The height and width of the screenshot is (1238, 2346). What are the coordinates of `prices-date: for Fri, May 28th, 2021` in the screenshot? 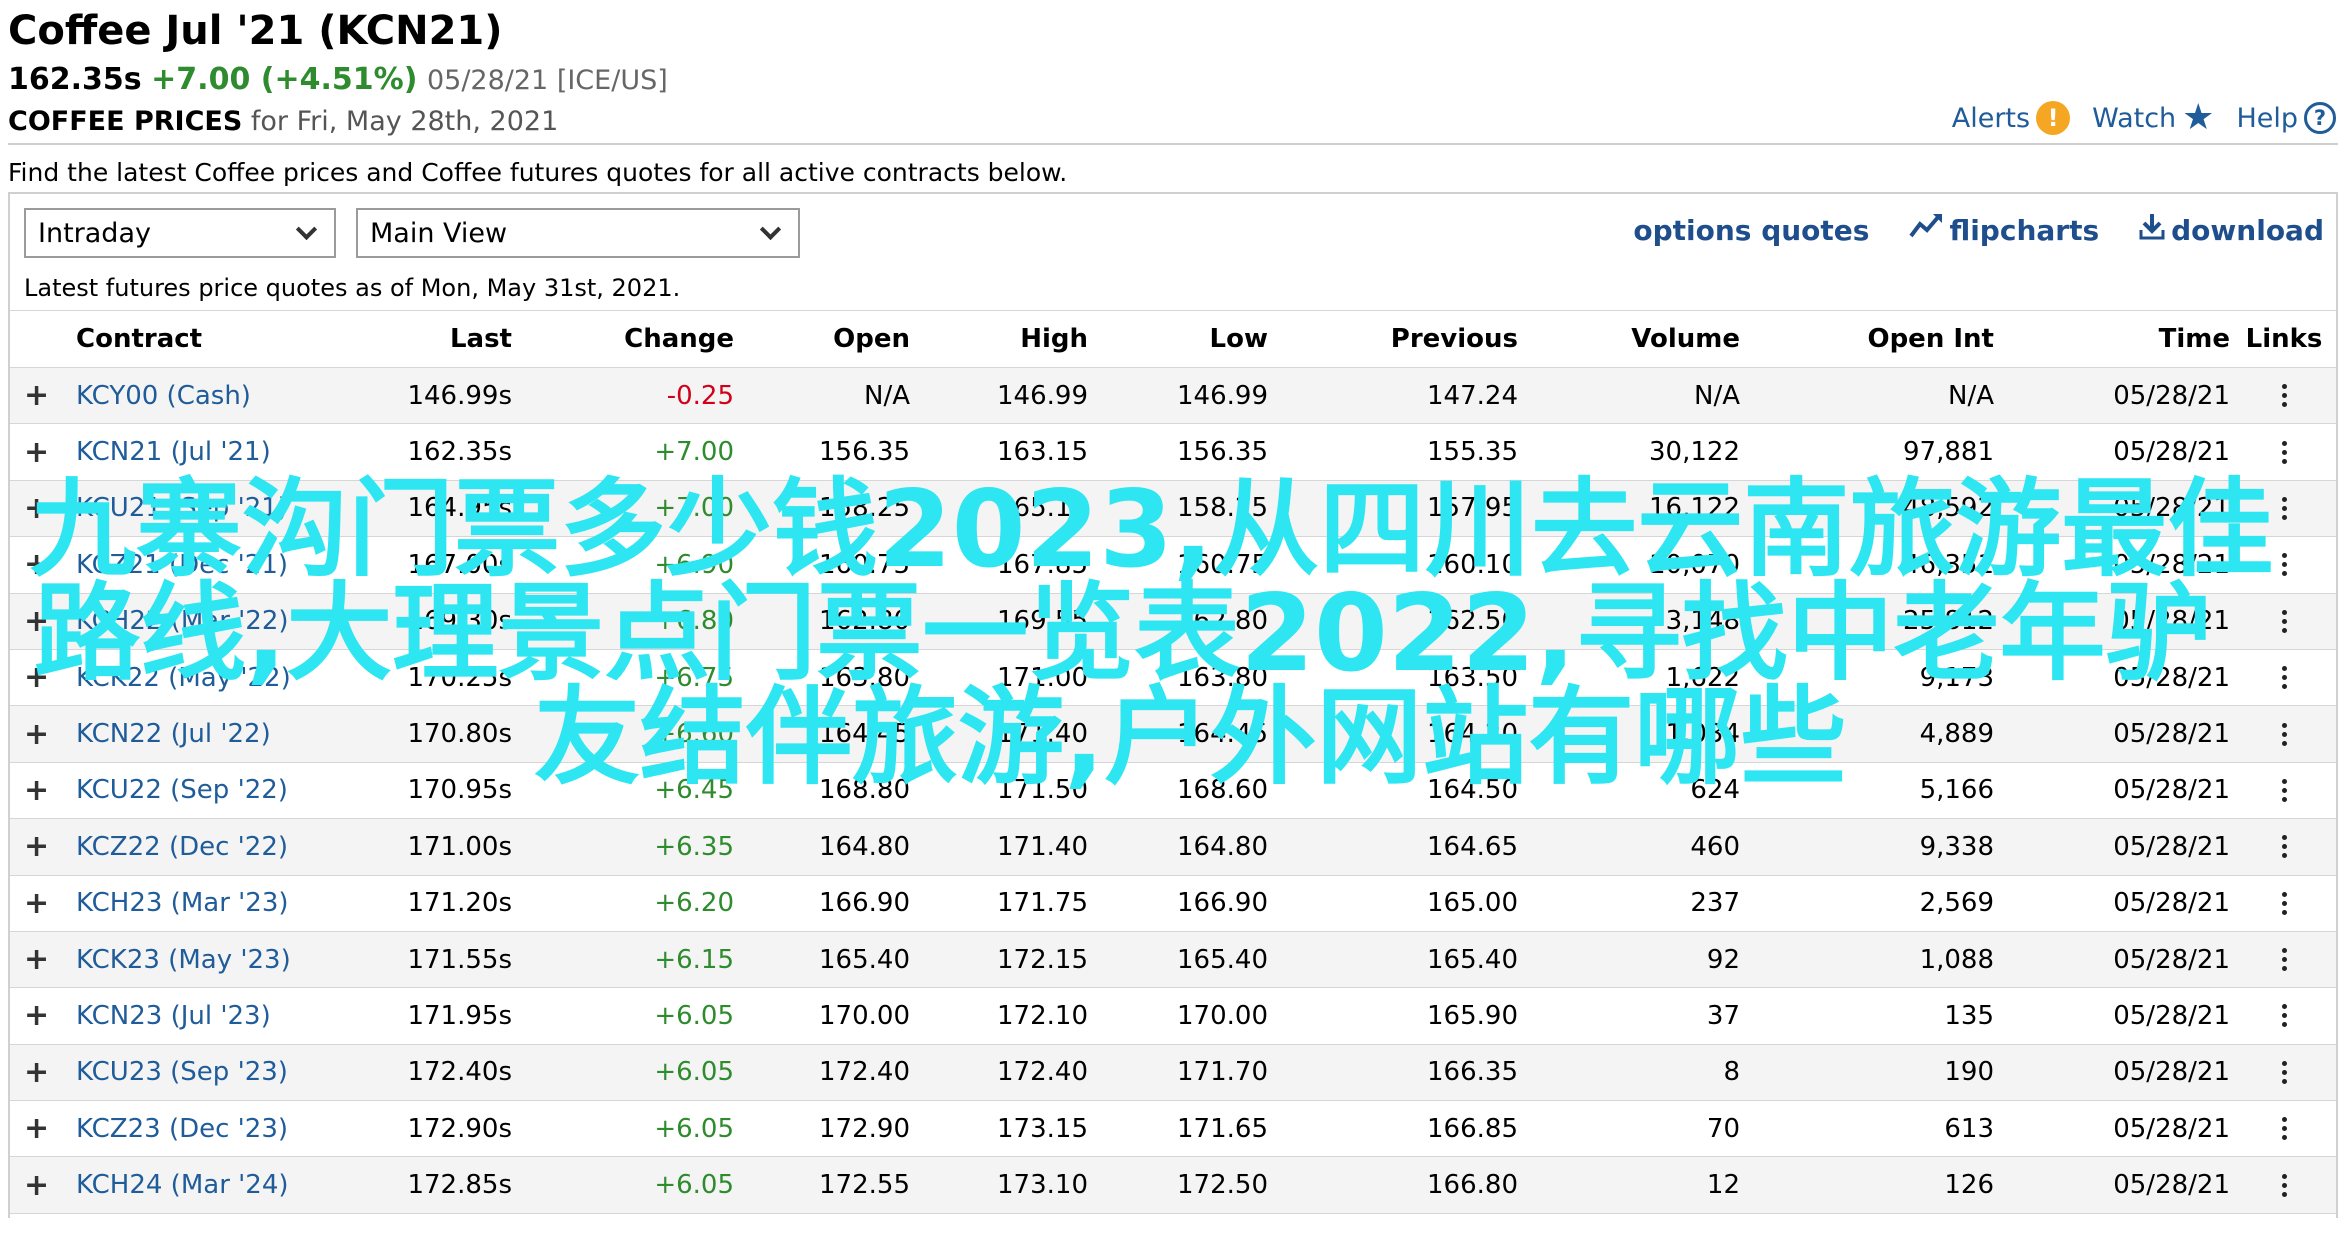 It's located at (404, 121).